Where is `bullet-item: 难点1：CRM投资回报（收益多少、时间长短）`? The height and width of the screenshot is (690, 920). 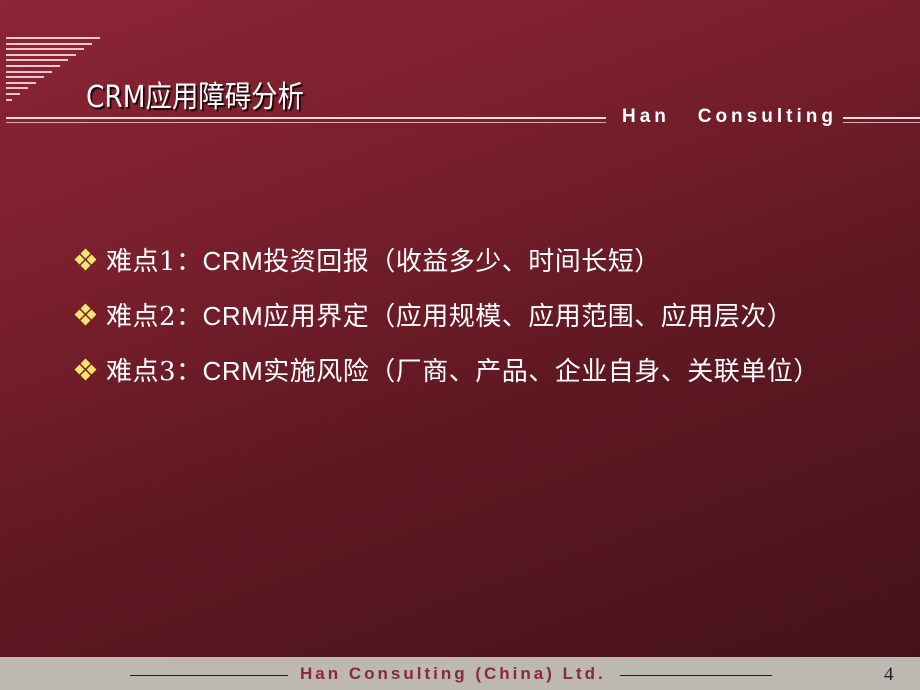 bullet-item: 难点1：CRM投资回报（收益多少、时间长短） is located at coordinates (447, 259).